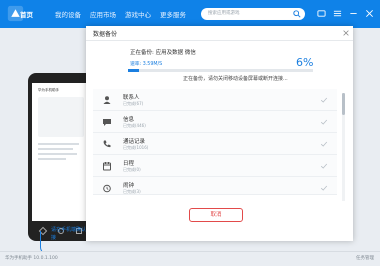  Describe the element at coordinates (134, 70) in the screenshot. I see `progress-bar-fill` at that location.